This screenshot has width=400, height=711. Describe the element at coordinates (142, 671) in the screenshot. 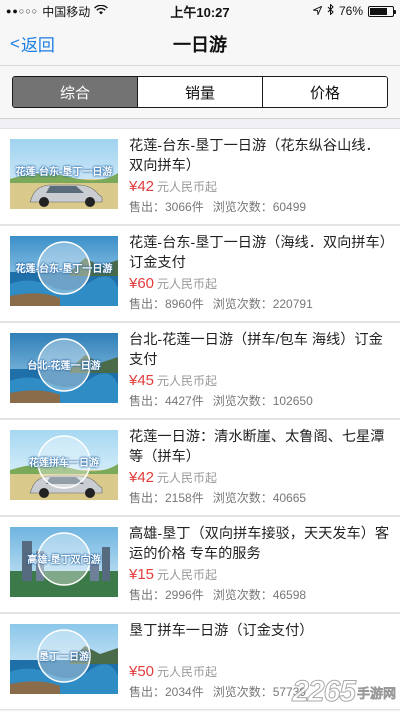

I see `tour-price: ¥50` at that location.